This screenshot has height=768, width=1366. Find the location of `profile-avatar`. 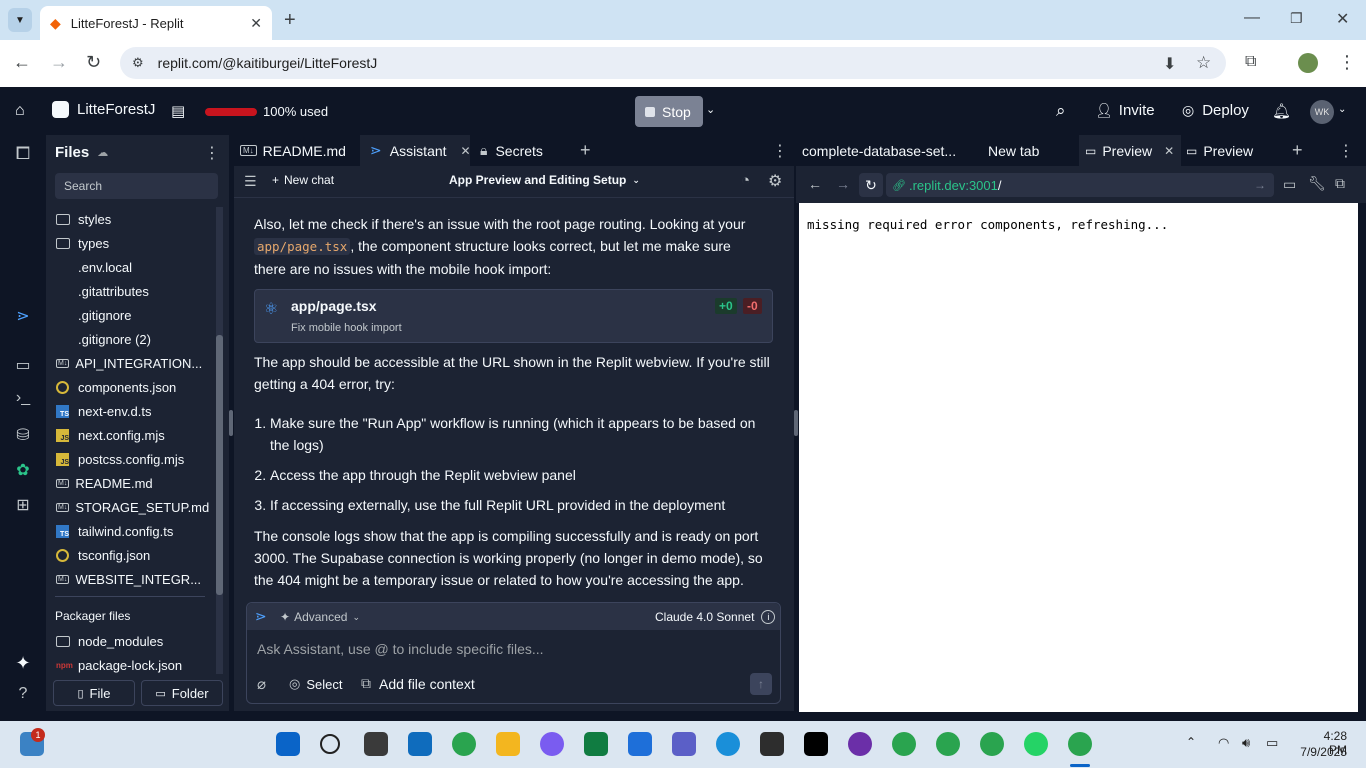

profile-avatar is located at coordinates (1308, 63).